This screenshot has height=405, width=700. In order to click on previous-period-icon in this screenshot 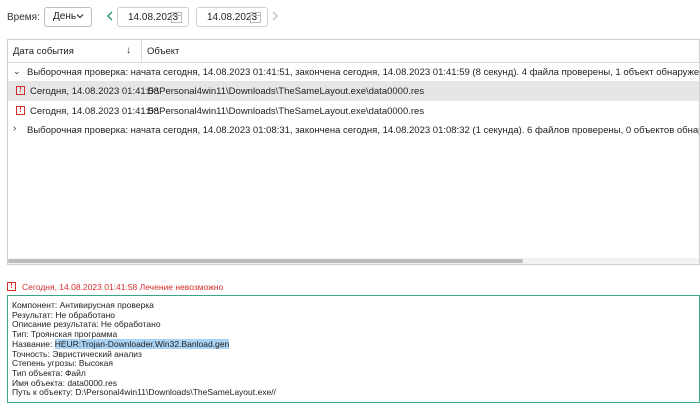, I will do `click(110, 16)`.